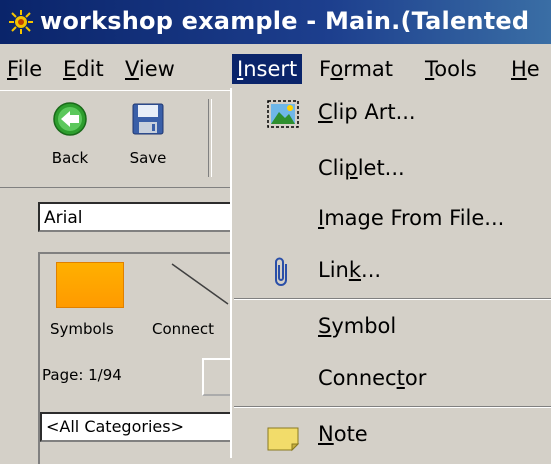 The width and height of the screenshot is (551, 464). What do you see at coordinates (90, 285) in the screenshot?
I see `symbols-swatch` at bounding box center [90, 285].